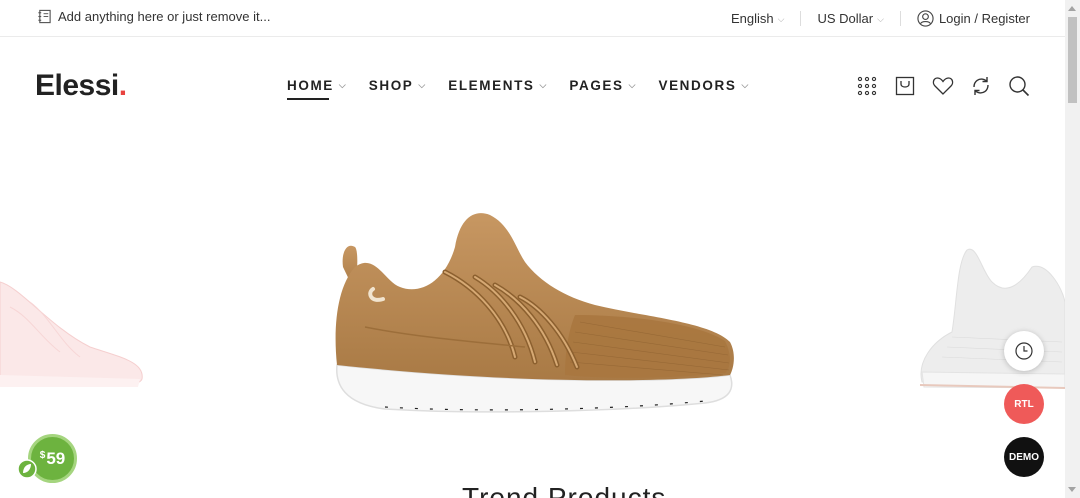 This screenshot has width=1080, height=498. I want to click on nav-label: SHOP, so click(391, 85).